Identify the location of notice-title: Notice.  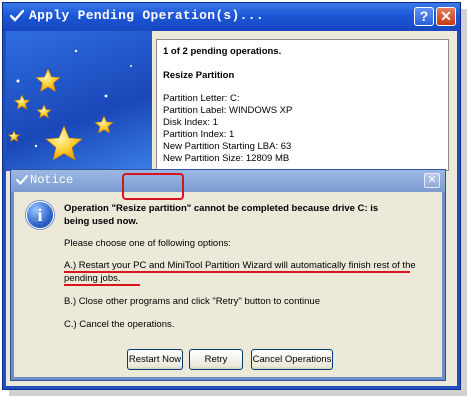
(52, 180).